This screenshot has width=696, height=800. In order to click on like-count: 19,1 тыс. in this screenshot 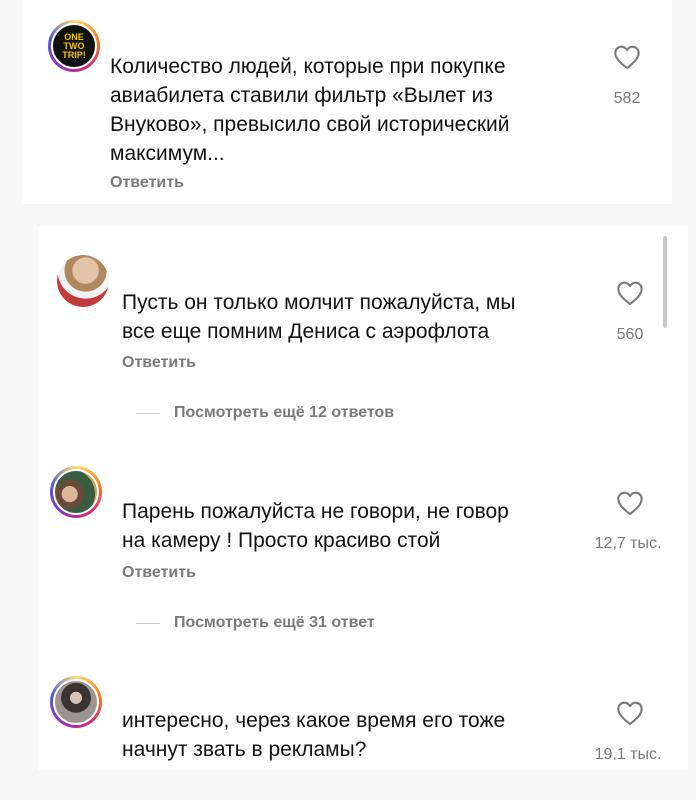, I will do `click(628, 753)`.